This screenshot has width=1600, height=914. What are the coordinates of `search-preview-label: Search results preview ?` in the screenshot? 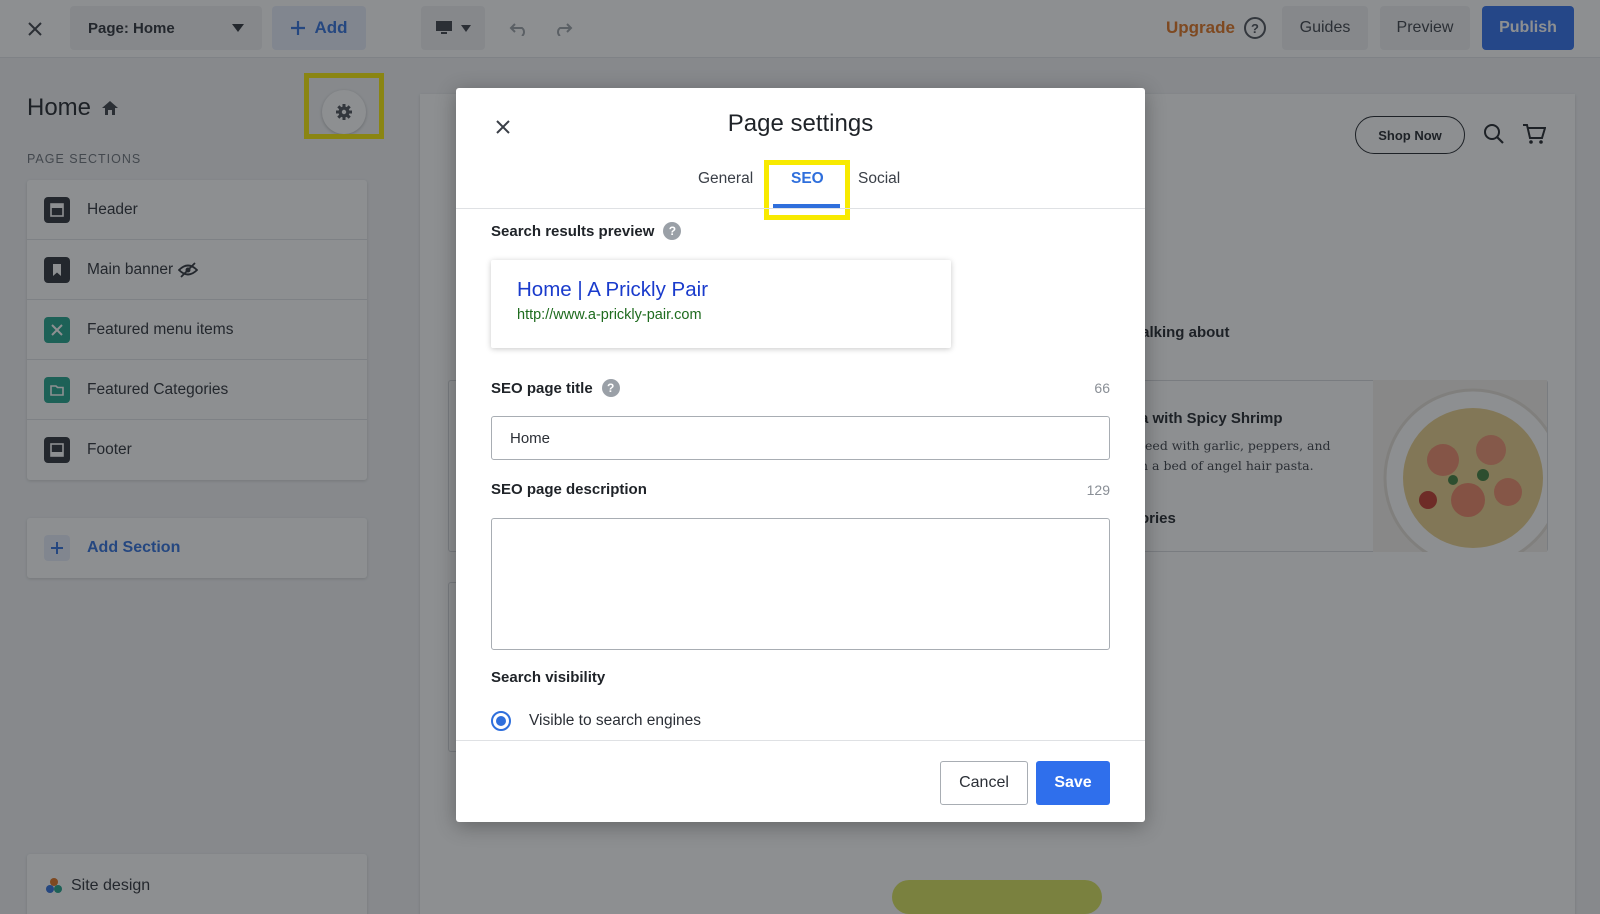 It's located at (586, 231).